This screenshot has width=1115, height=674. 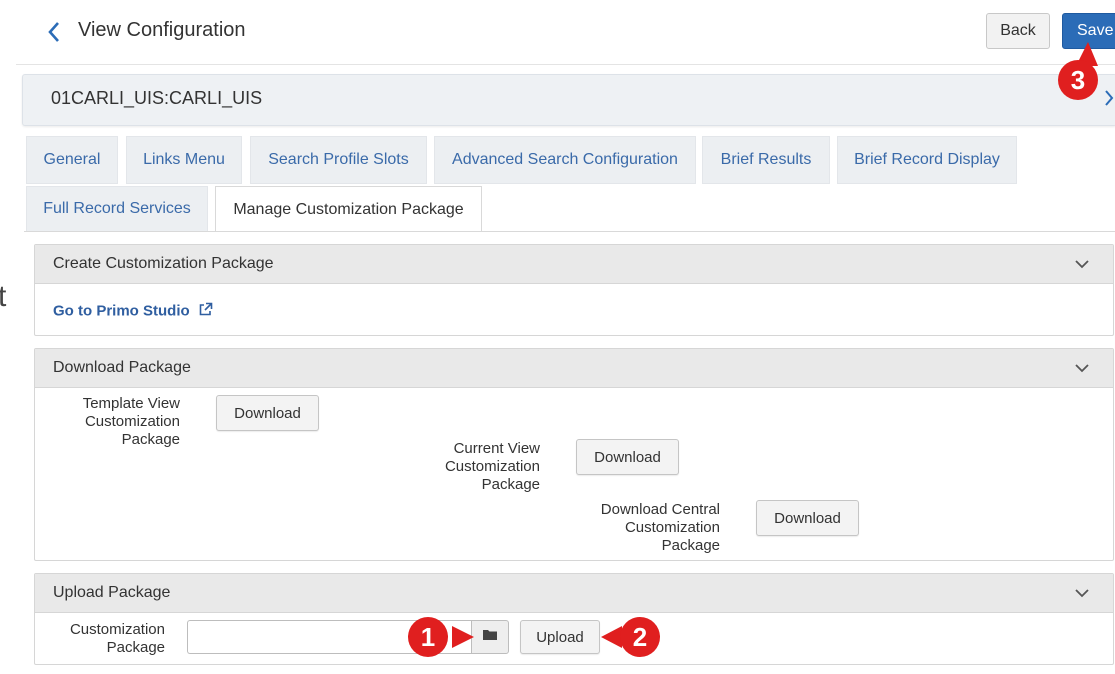 What do you see at coordinates (640, 637) in the screenshot?
I see `annotation-badge-2: 2` at bounding box center [640, 637].